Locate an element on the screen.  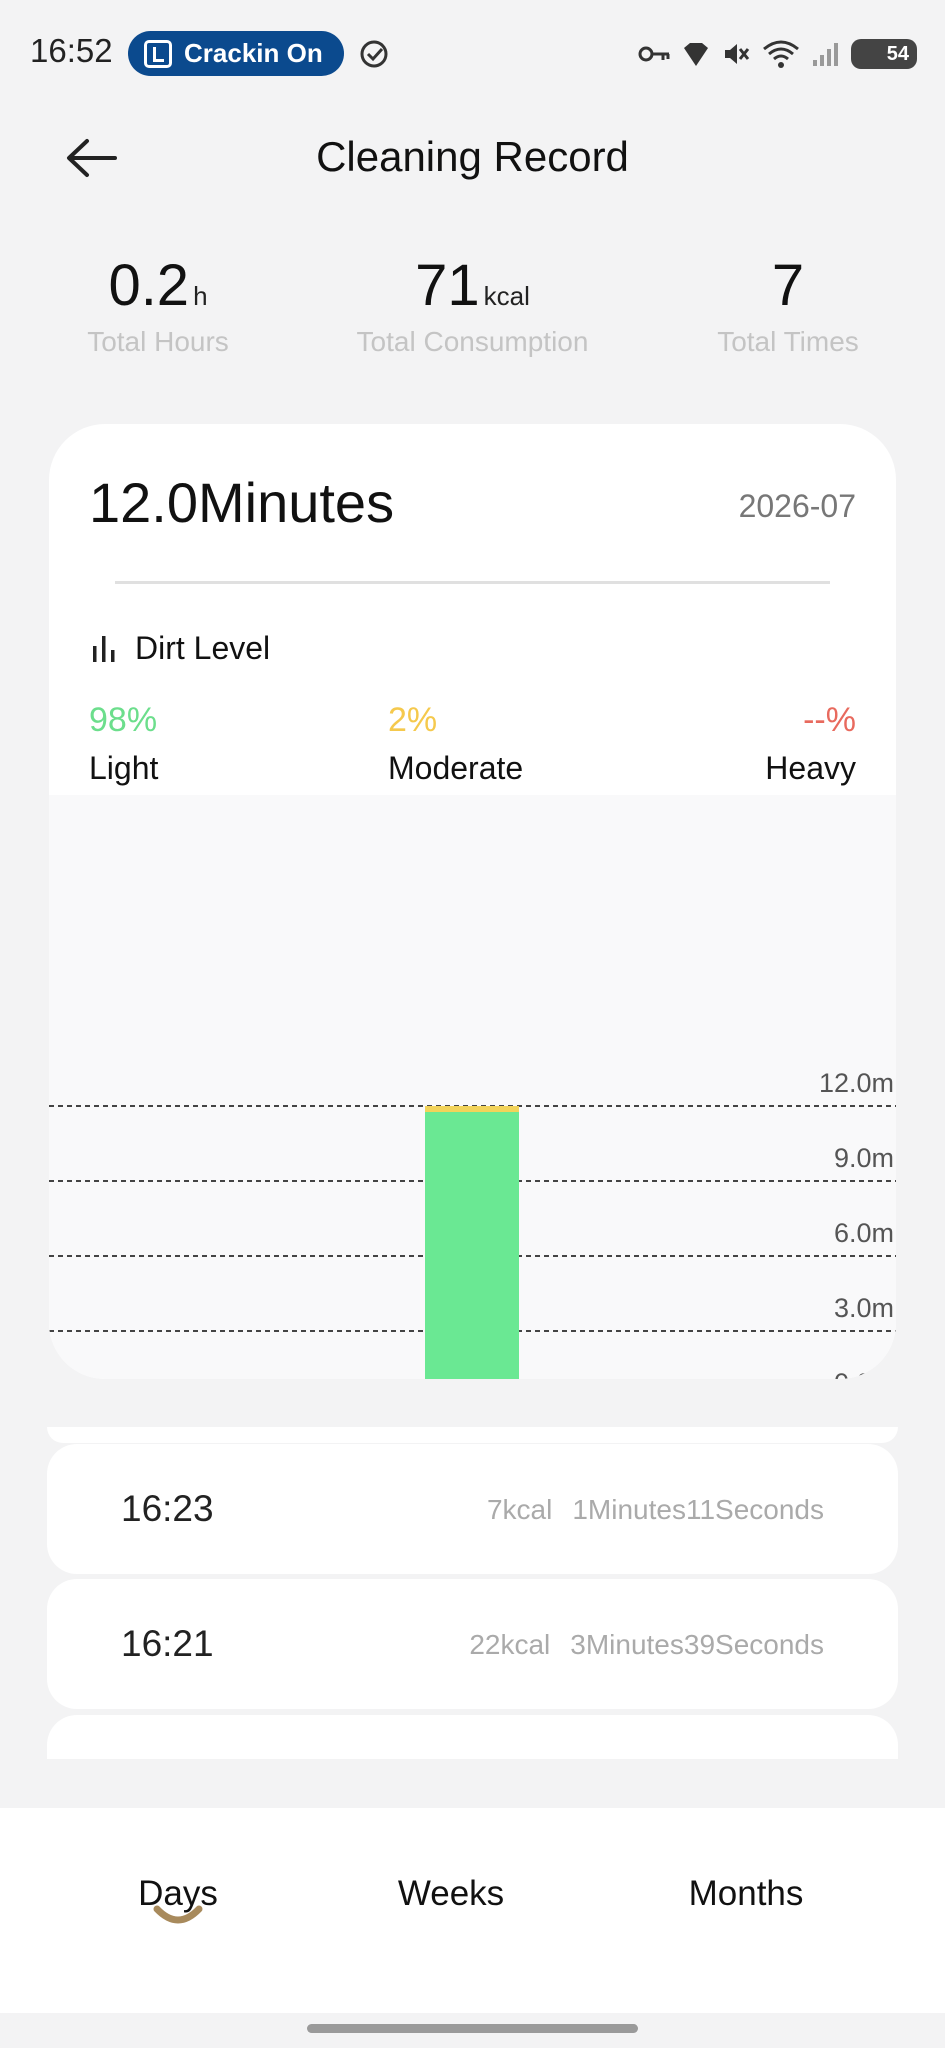
record-kcal: 22kcal is located at coordinates (510, 1644).